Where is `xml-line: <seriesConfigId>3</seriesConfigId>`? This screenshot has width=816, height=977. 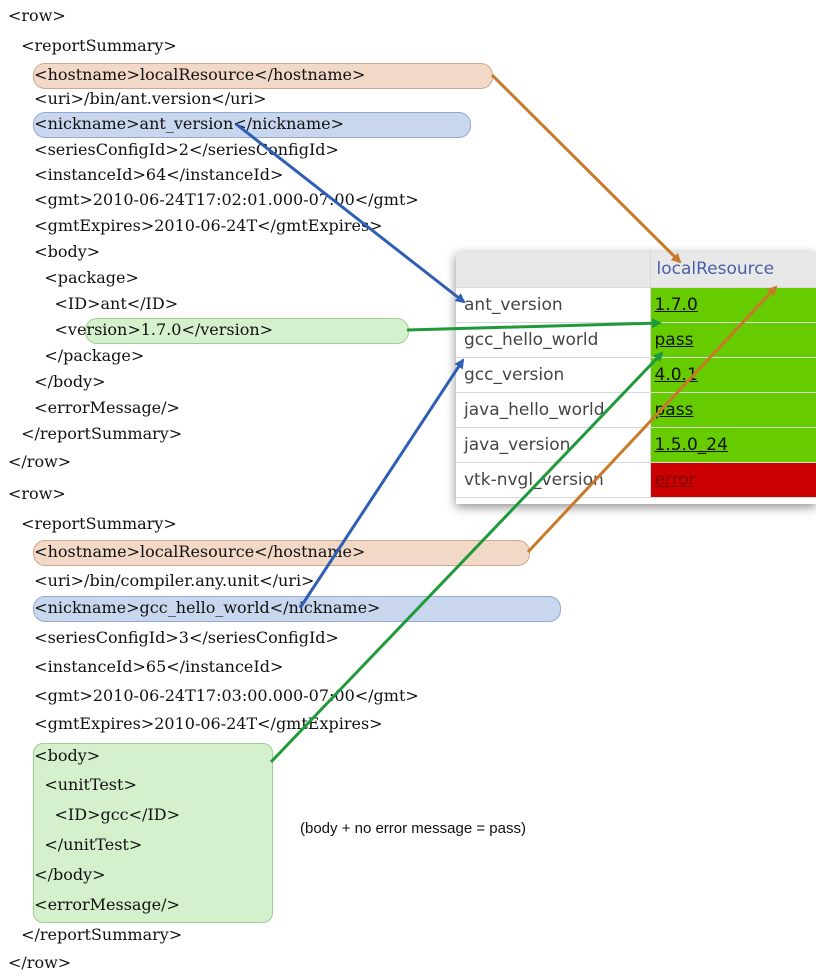
xml-line: <seriesConfigId>3</seriesConfigId> is located at coordinates (181, 637).